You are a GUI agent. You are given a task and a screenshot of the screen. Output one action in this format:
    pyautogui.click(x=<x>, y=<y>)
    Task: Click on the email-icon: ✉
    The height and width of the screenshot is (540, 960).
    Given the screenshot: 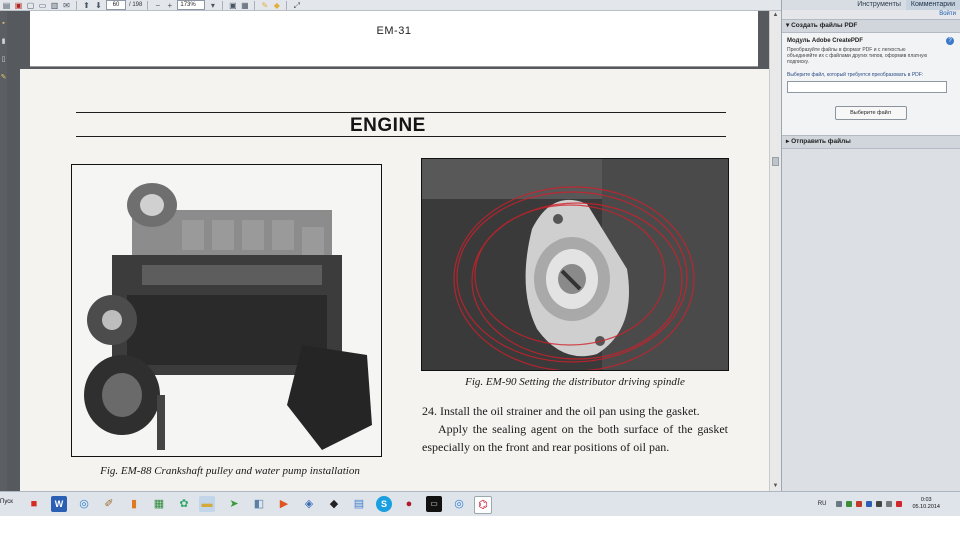 What is the action you would take?
    pyautogui.click(x=66, y=5)
    